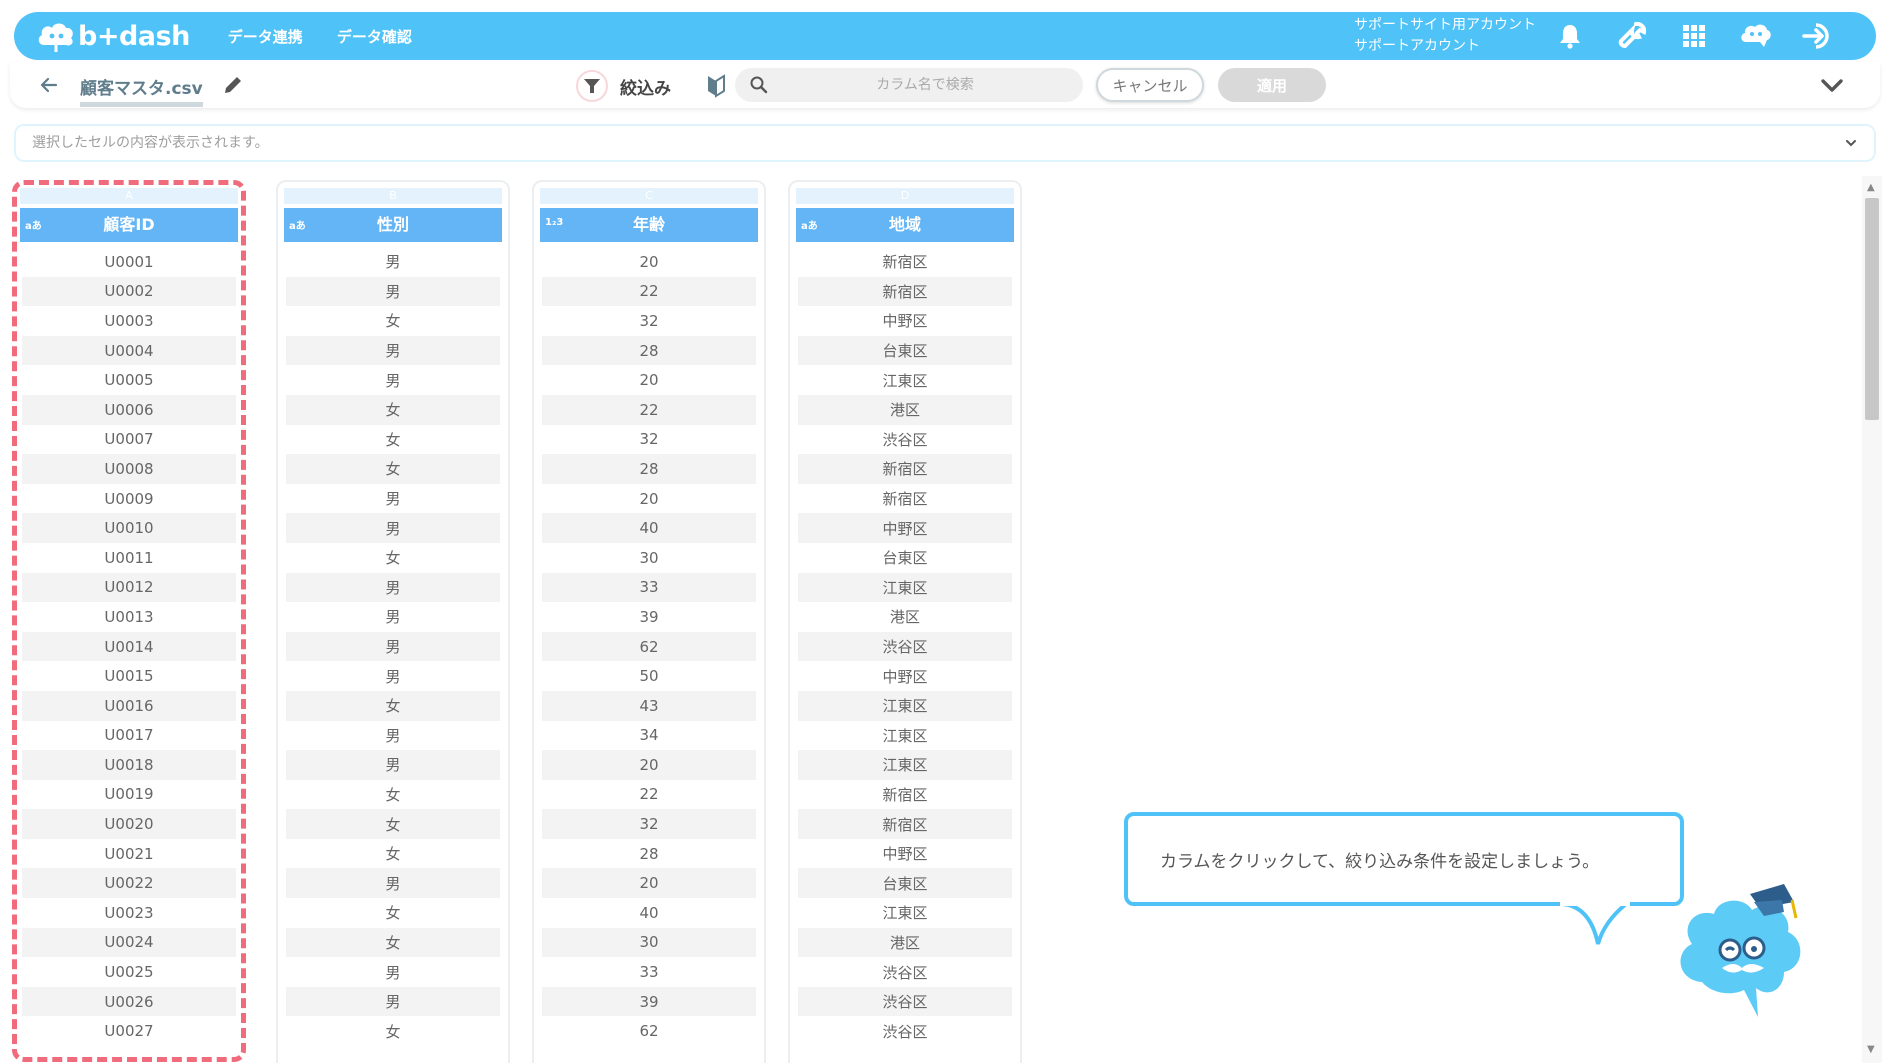 The height and width of the screenshot is (1063, 1890). Describe the element at coordinates (645, 86) in the screenshot. I see `filter-label: 絞込み` at that location.